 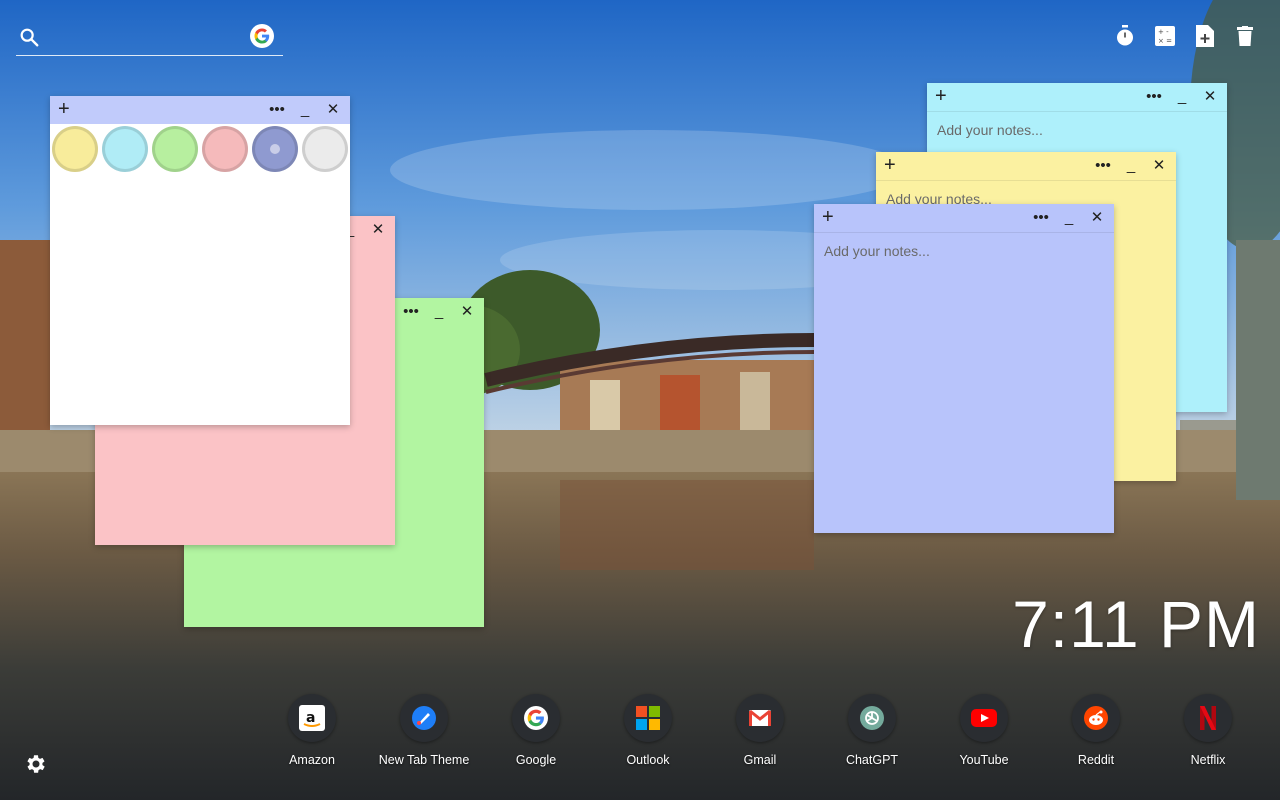 I want to click on new-tab-theme-icon, so click(x=424, y=718).